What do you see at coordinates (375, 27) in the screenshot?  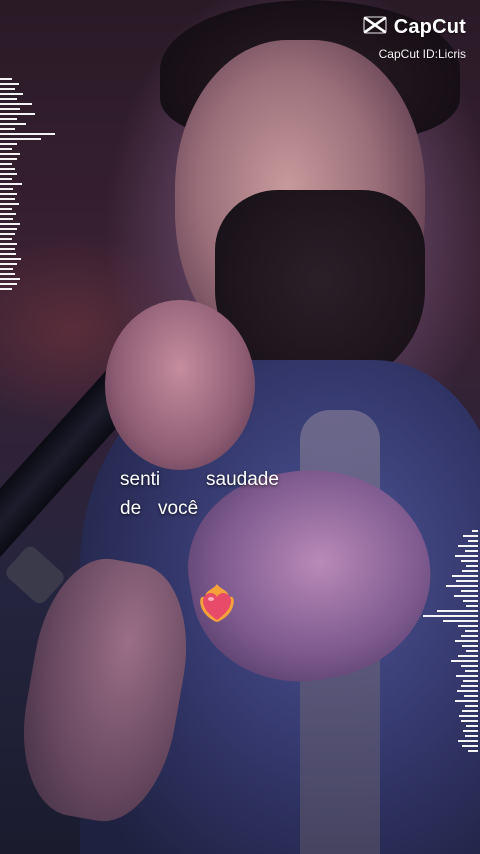 I see `capcut-logo-icon` at bounding box center [375, 27].